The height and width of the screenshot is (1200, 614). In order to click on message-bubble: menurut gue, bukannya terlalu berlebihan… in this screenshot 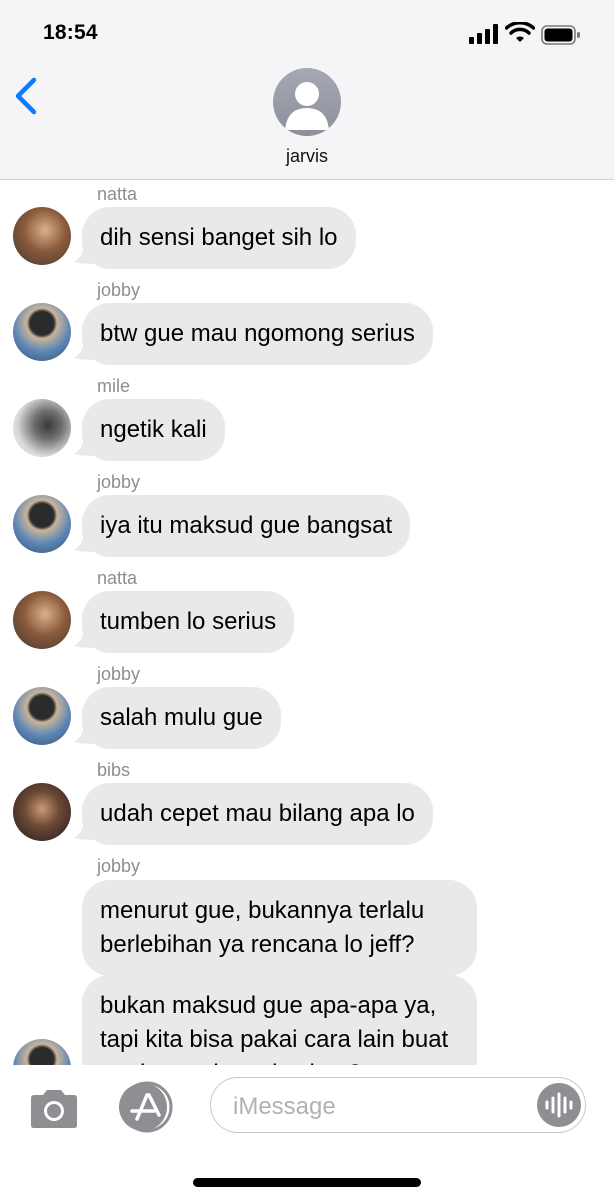, I will do `click(279, 928)`.